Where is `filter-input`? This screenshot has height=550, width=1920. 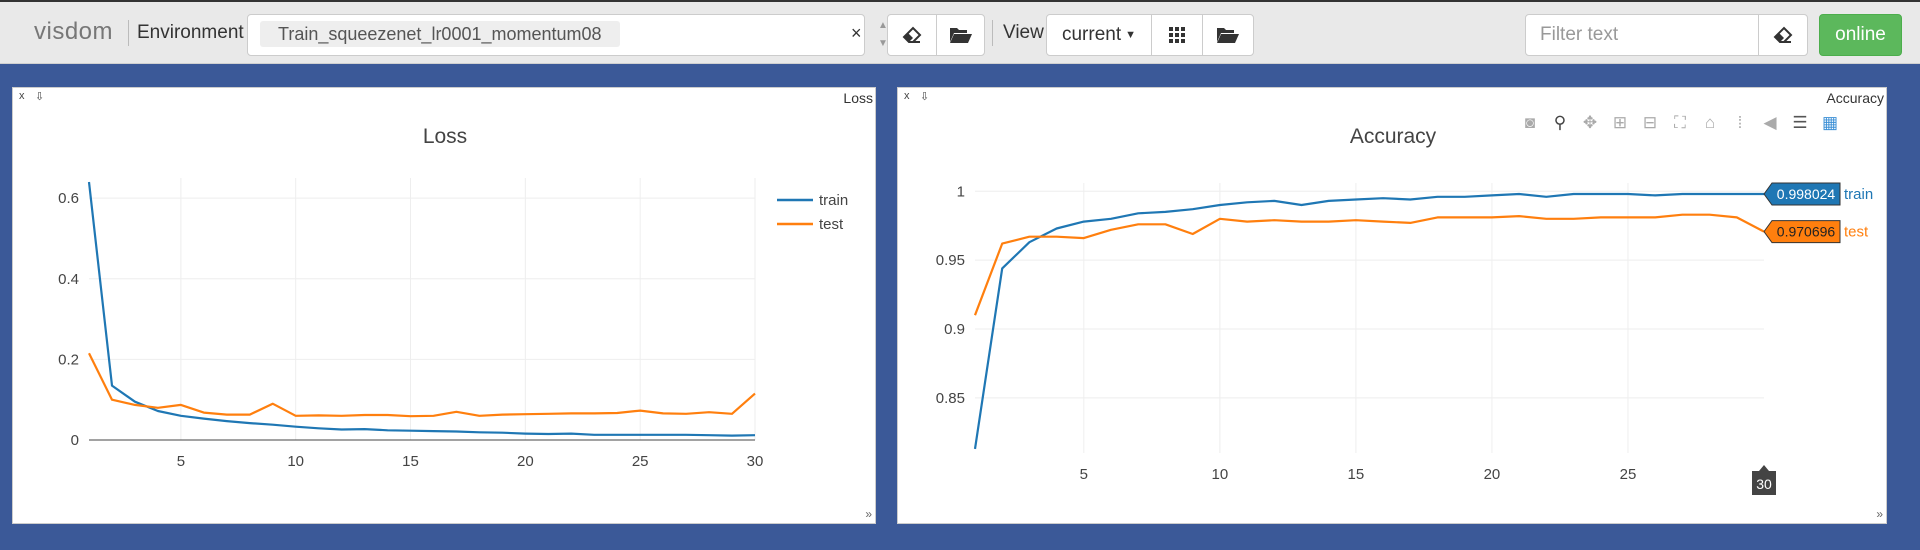
filter-input is located at coordinates (1642, 35).